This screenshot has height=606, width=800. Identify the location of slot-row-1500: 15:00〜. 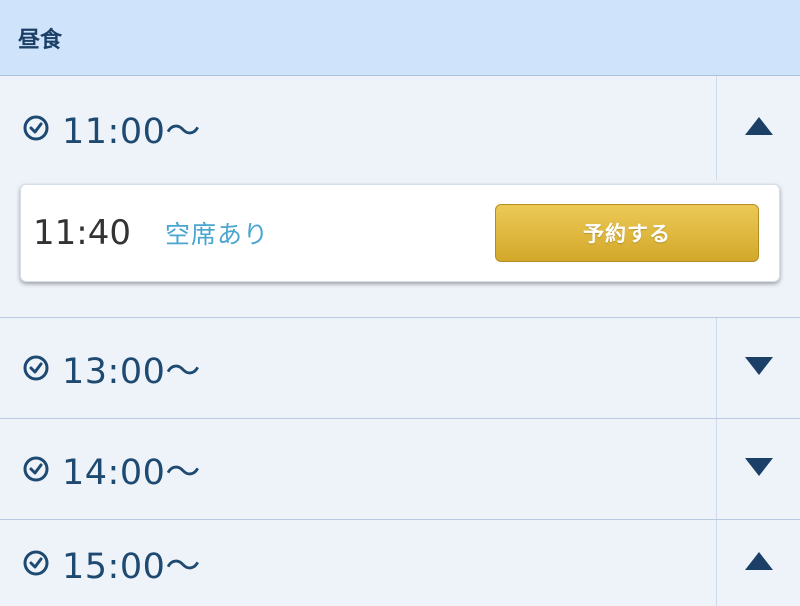
(400, 563).